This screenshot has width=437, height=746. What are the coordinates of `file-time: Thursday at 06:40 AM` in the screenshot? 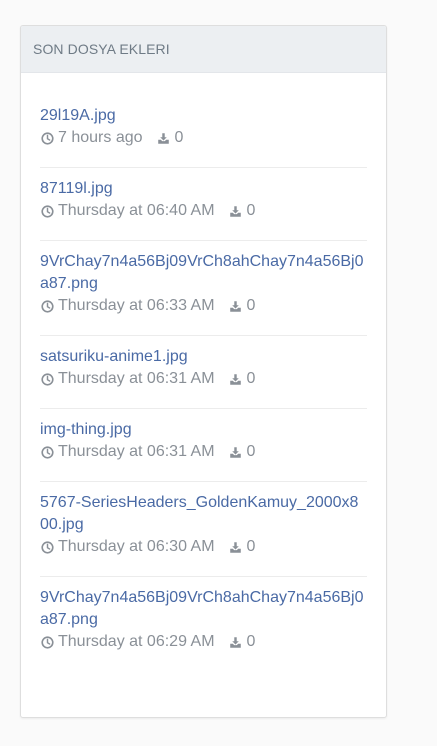 It's located at (136, 210).